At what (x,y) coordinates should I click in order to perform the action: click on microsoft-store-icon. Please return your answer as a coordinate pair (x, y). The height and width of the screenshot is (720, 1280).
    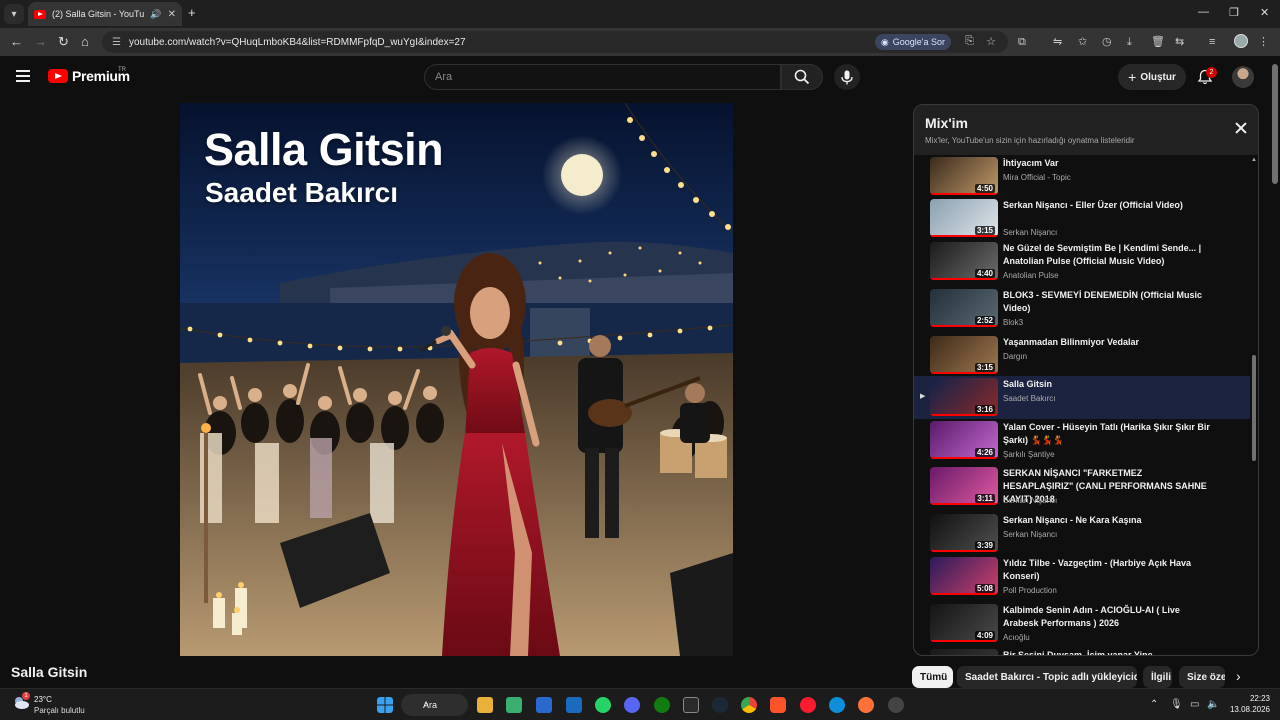
    Looking at the image, I should click on (544, 705).